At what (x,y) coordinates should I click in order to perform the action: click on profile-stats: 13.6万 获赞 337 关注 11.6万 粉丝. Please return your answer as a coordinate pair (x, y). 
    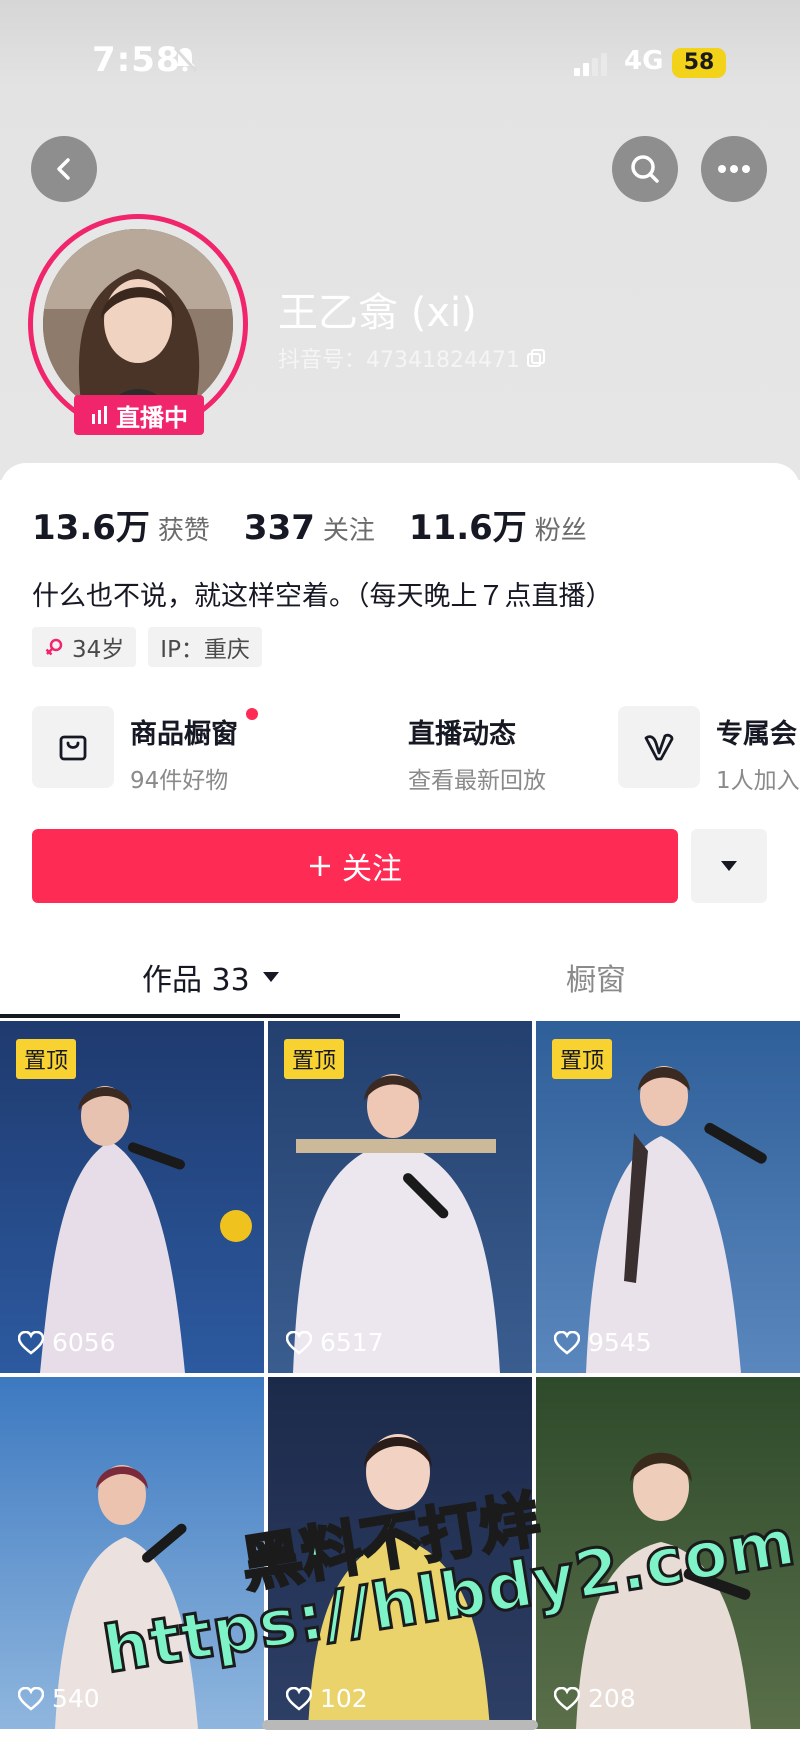
    Looking at the image, I should click on (326, 524).